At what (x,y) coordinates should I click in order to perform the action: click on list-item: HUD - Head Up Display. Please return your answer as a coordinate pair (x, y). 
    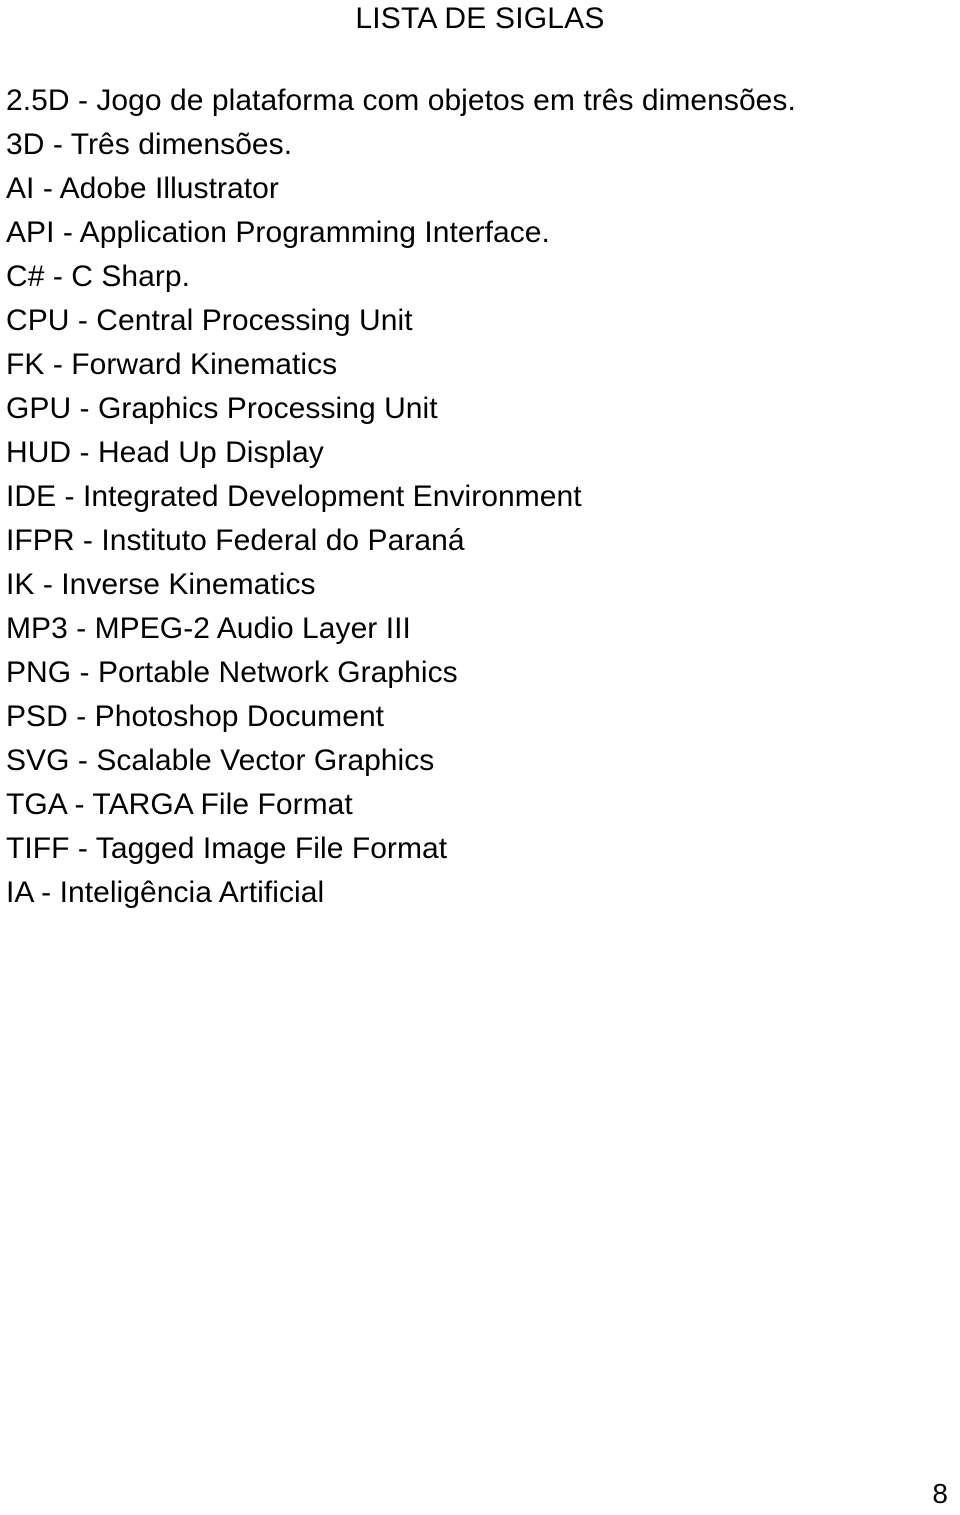
    Looking at the image, I should click on (165, 452).